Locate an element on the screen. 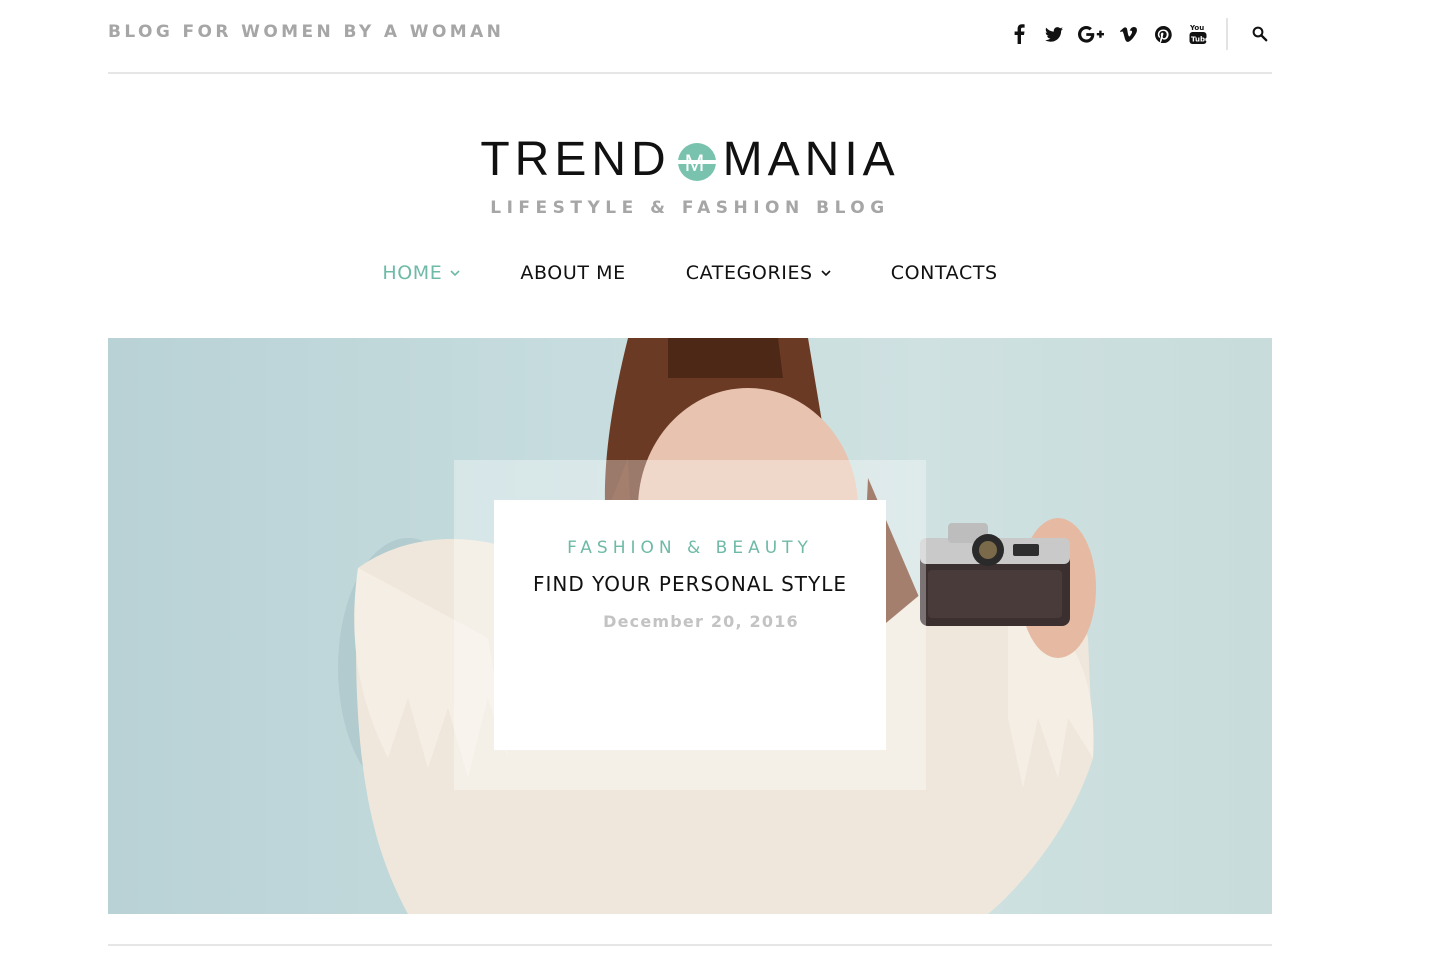 The width and height of the screenshot is (1432, 966). social-links: You Tube is located at coordinates (1113, 34).